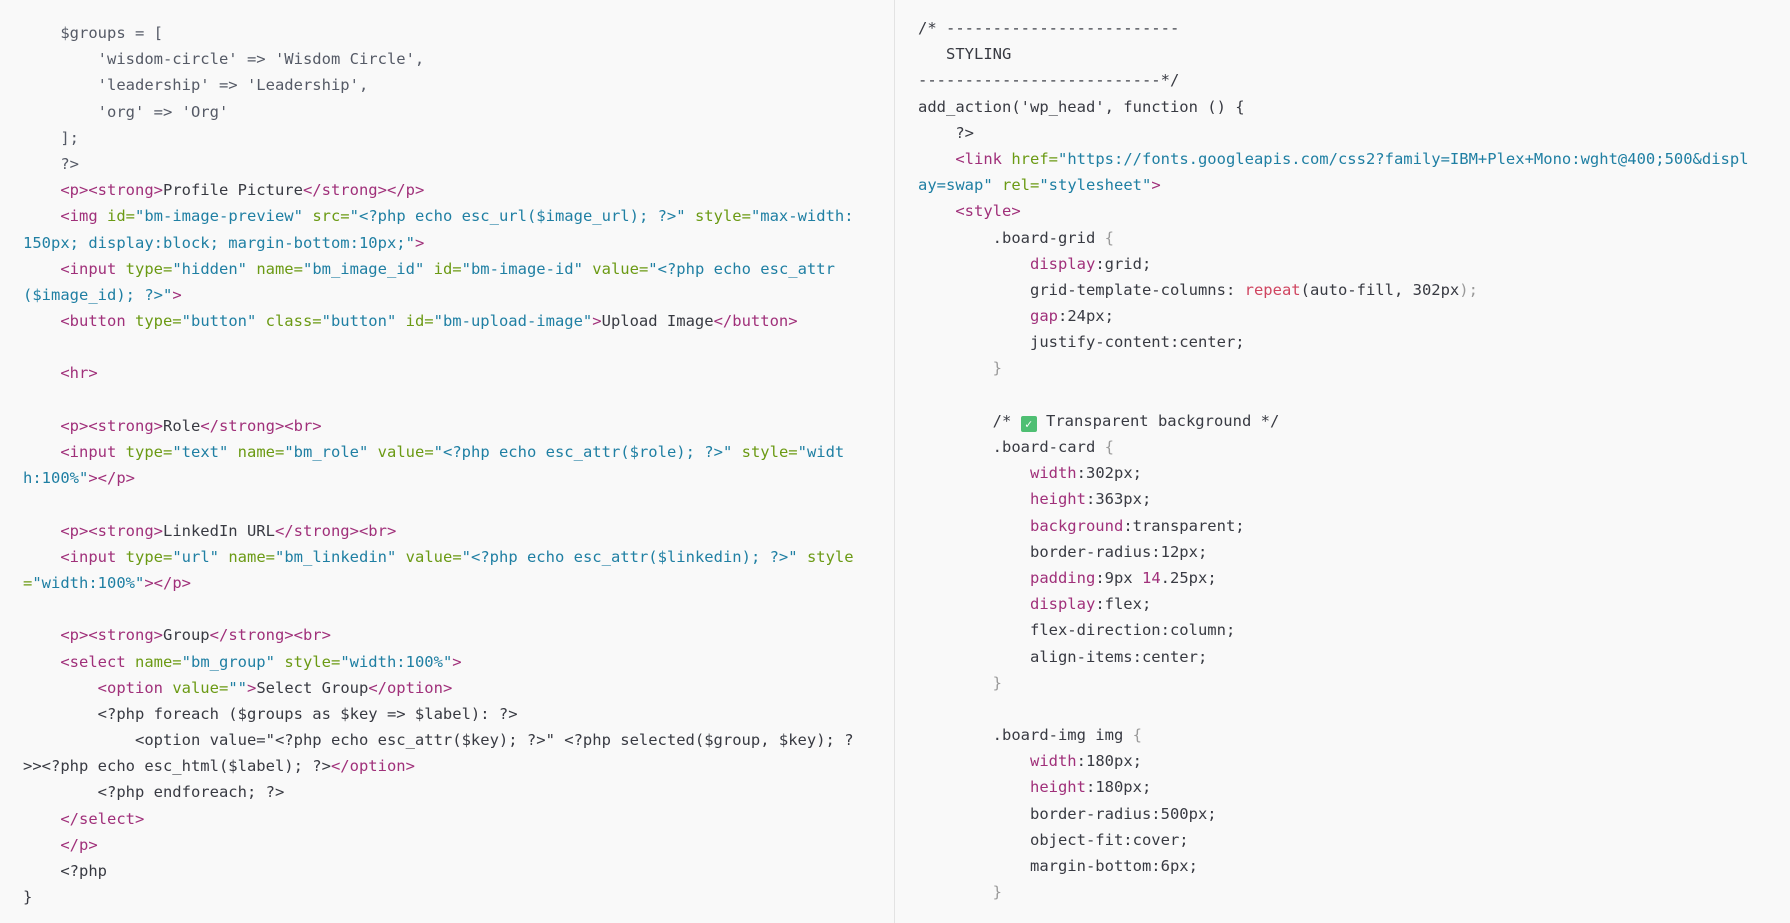 This screenshot has width=1790, height=923. What do you see at coordinates (583, 452) in the screenshot?
I see `code-token: "<?php echo esc_attr($role); ?>"` at bounding box center [583, 452].